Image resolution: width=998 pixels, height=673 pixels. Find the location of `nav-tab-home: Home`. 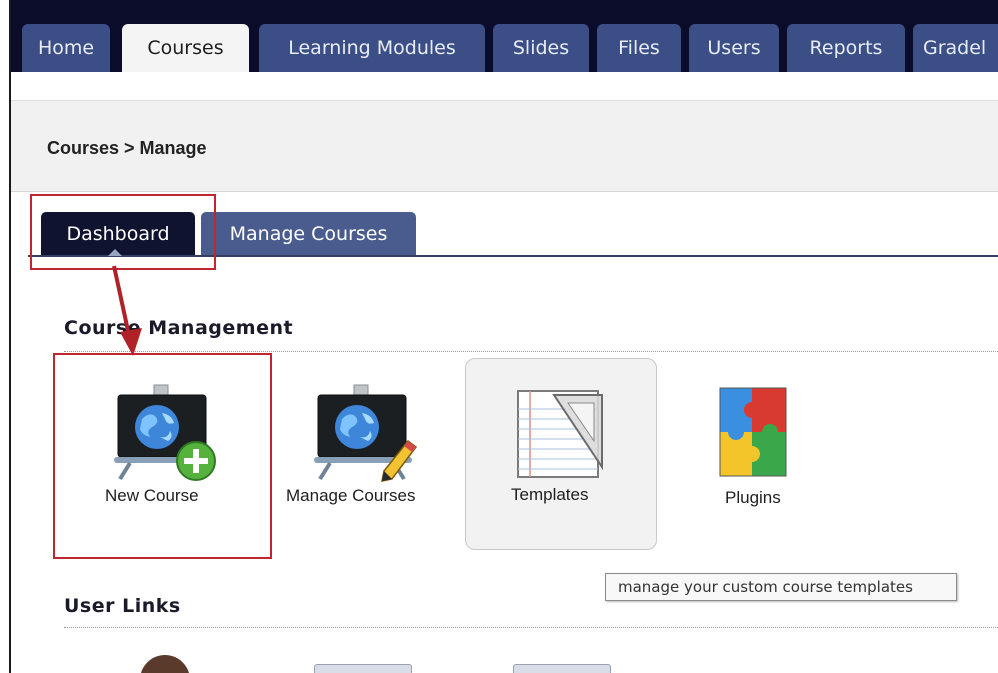

nav-tab-home: Home is located at coordinates (66, 48).